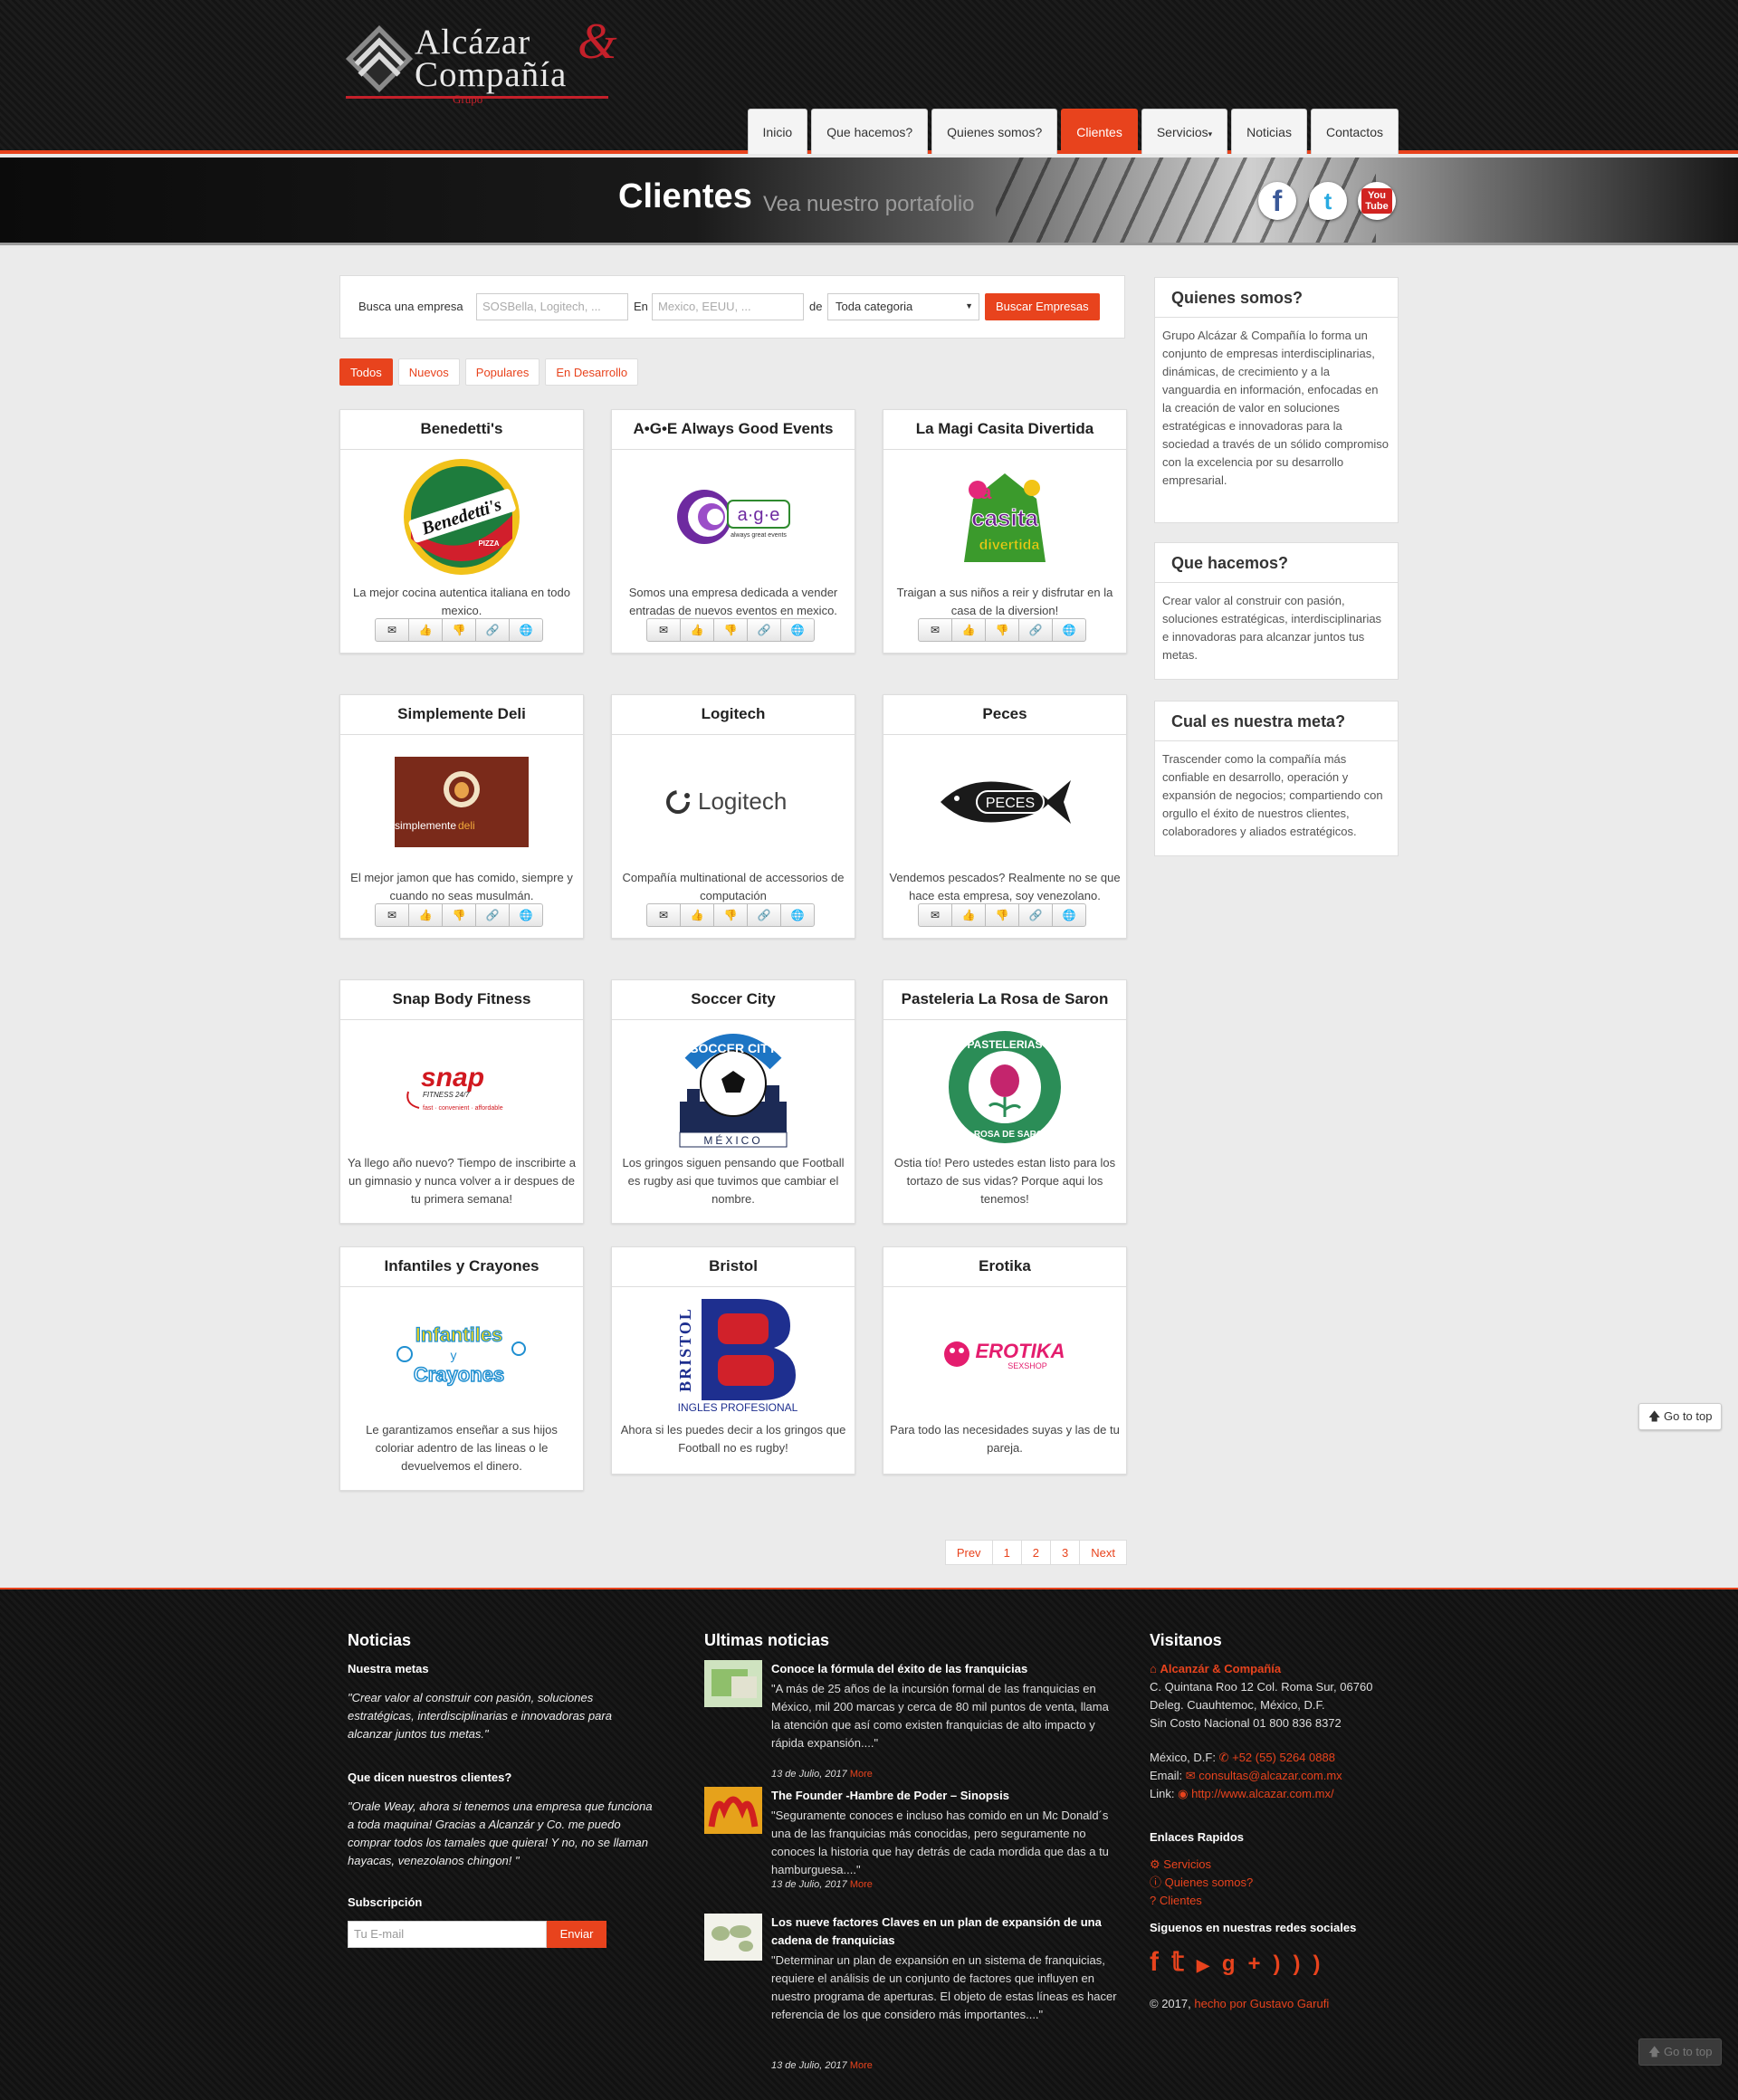  I want to click on pagination-page-3: 3, so click(1065, 1553).